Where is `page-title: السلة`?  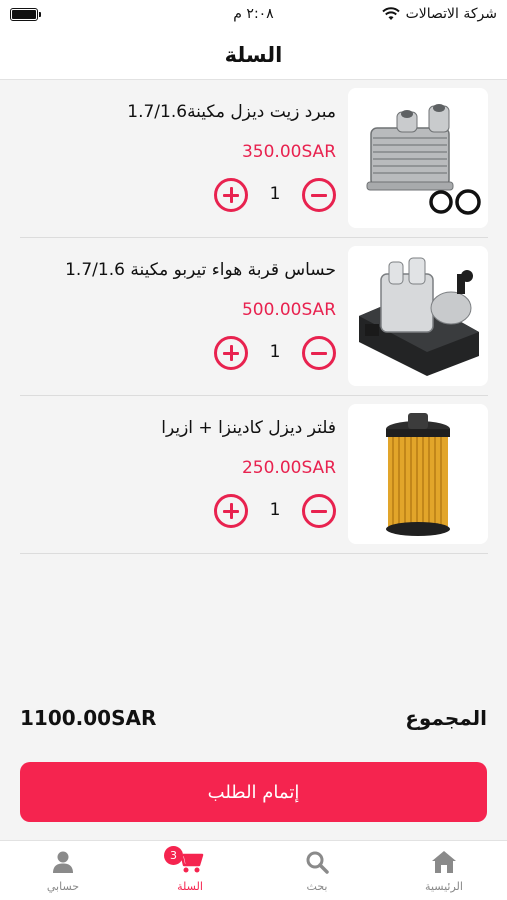
page-title: السلة is located at coordinates (253, 54).